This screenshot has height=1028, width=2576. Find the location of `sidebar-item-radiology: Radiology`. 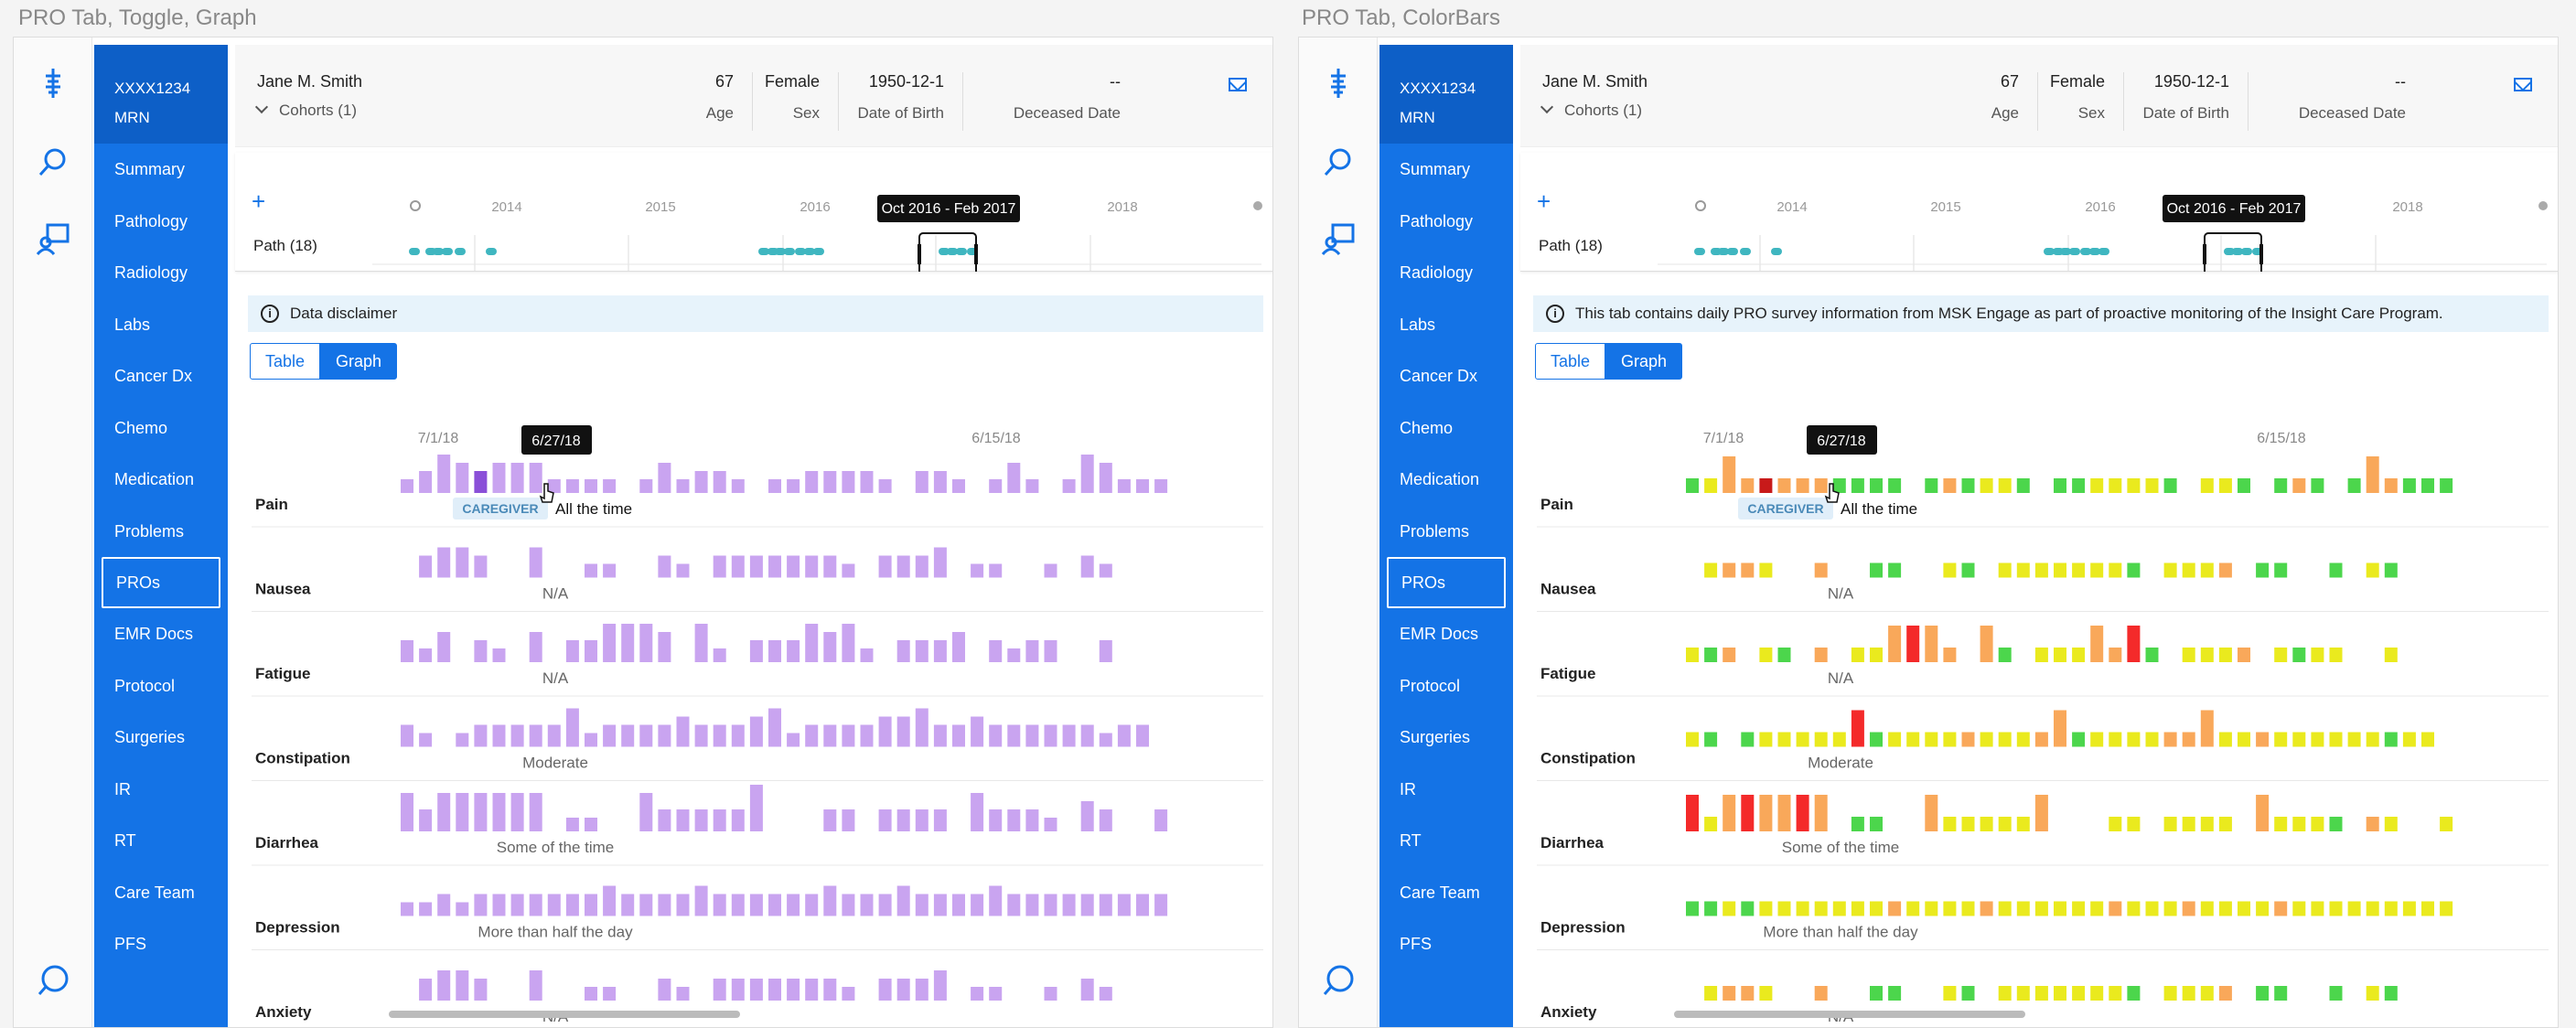

sidebar-item-radiology: Radiology is located at coordinates (1446, 273).